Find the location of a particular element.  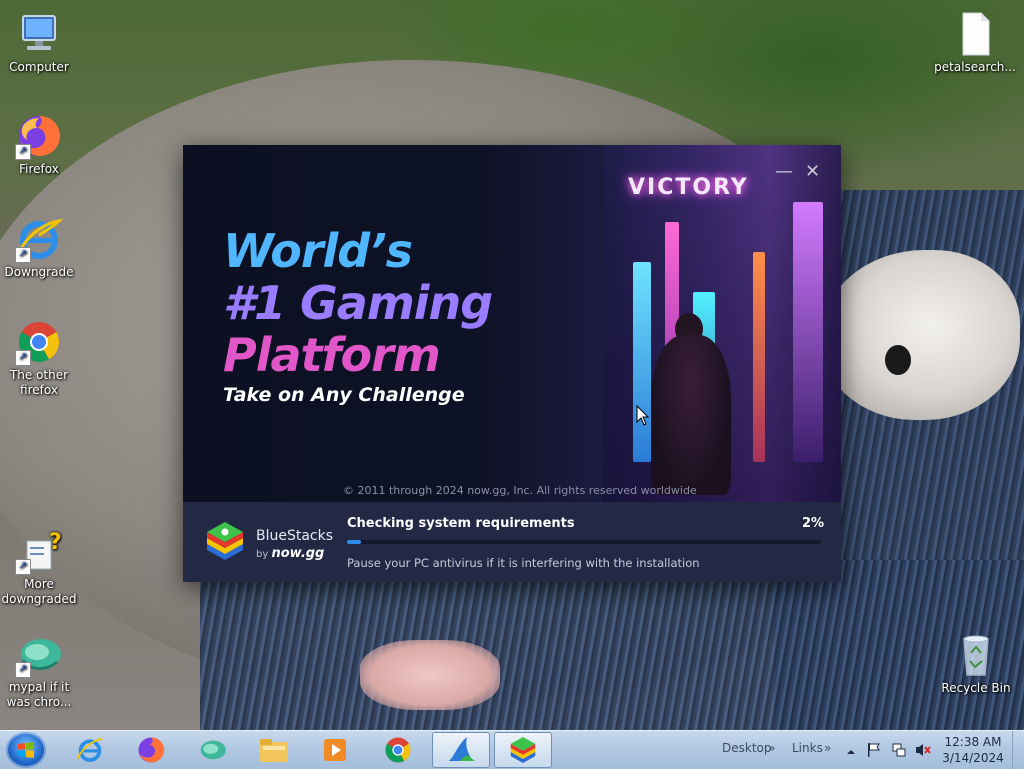

minimize-button: — is located at coordinates (784, 172).